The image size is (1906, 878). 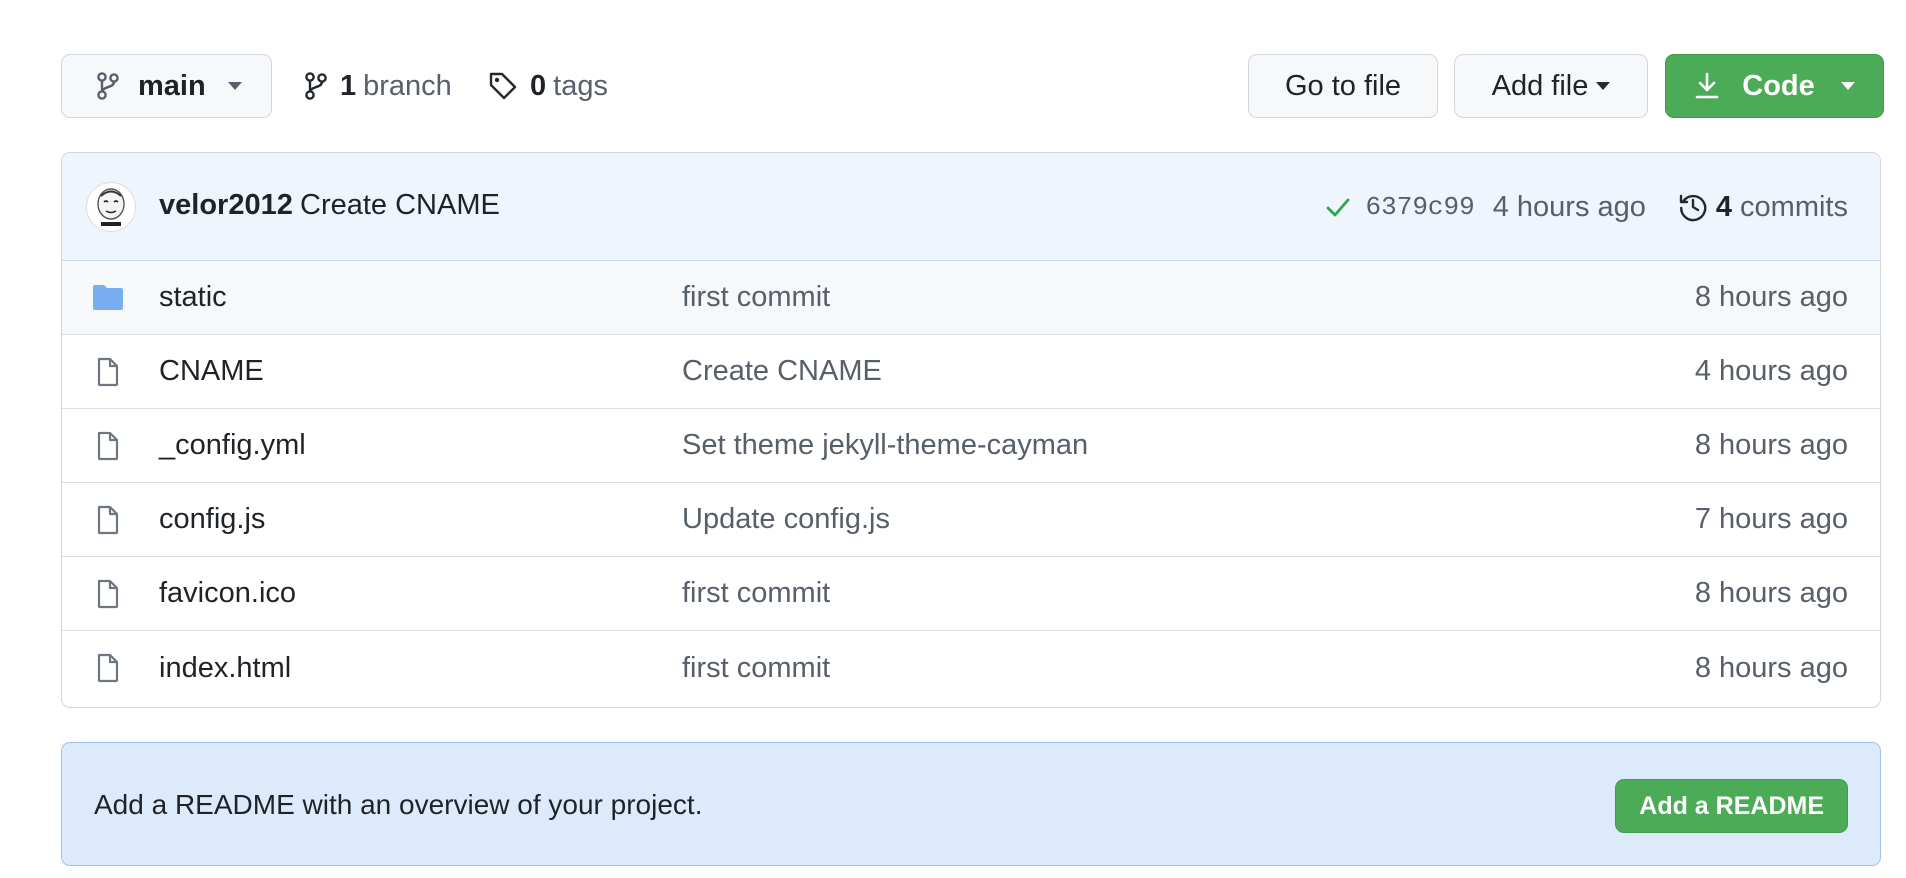 I want to click on folder-icon, so click(x=108, y=298).